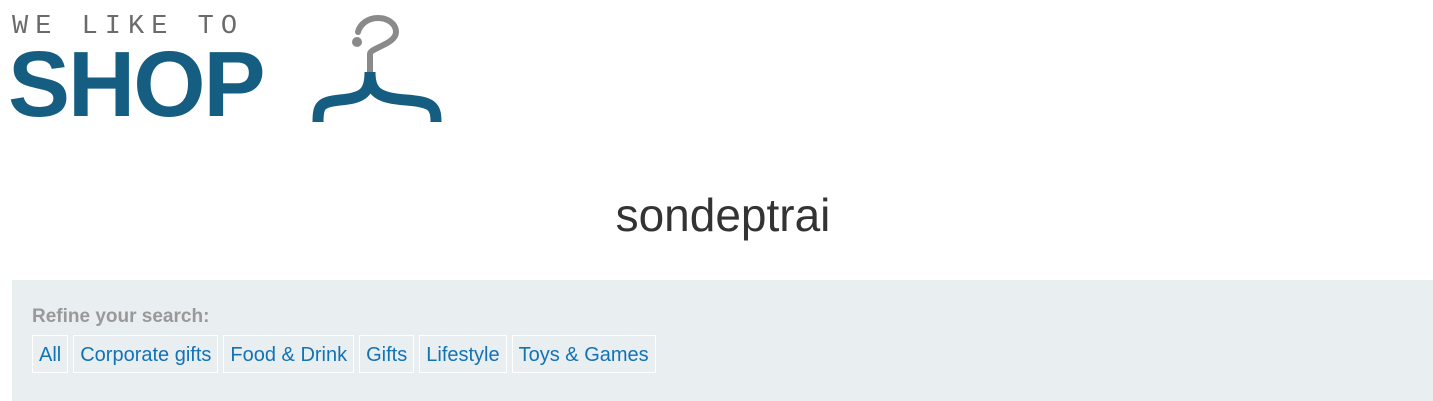 Image resolution: width=1433 pixels, height=401 pixels. I want to click on site-logo: WE LIKE TO SHOP, so click(230, 70).